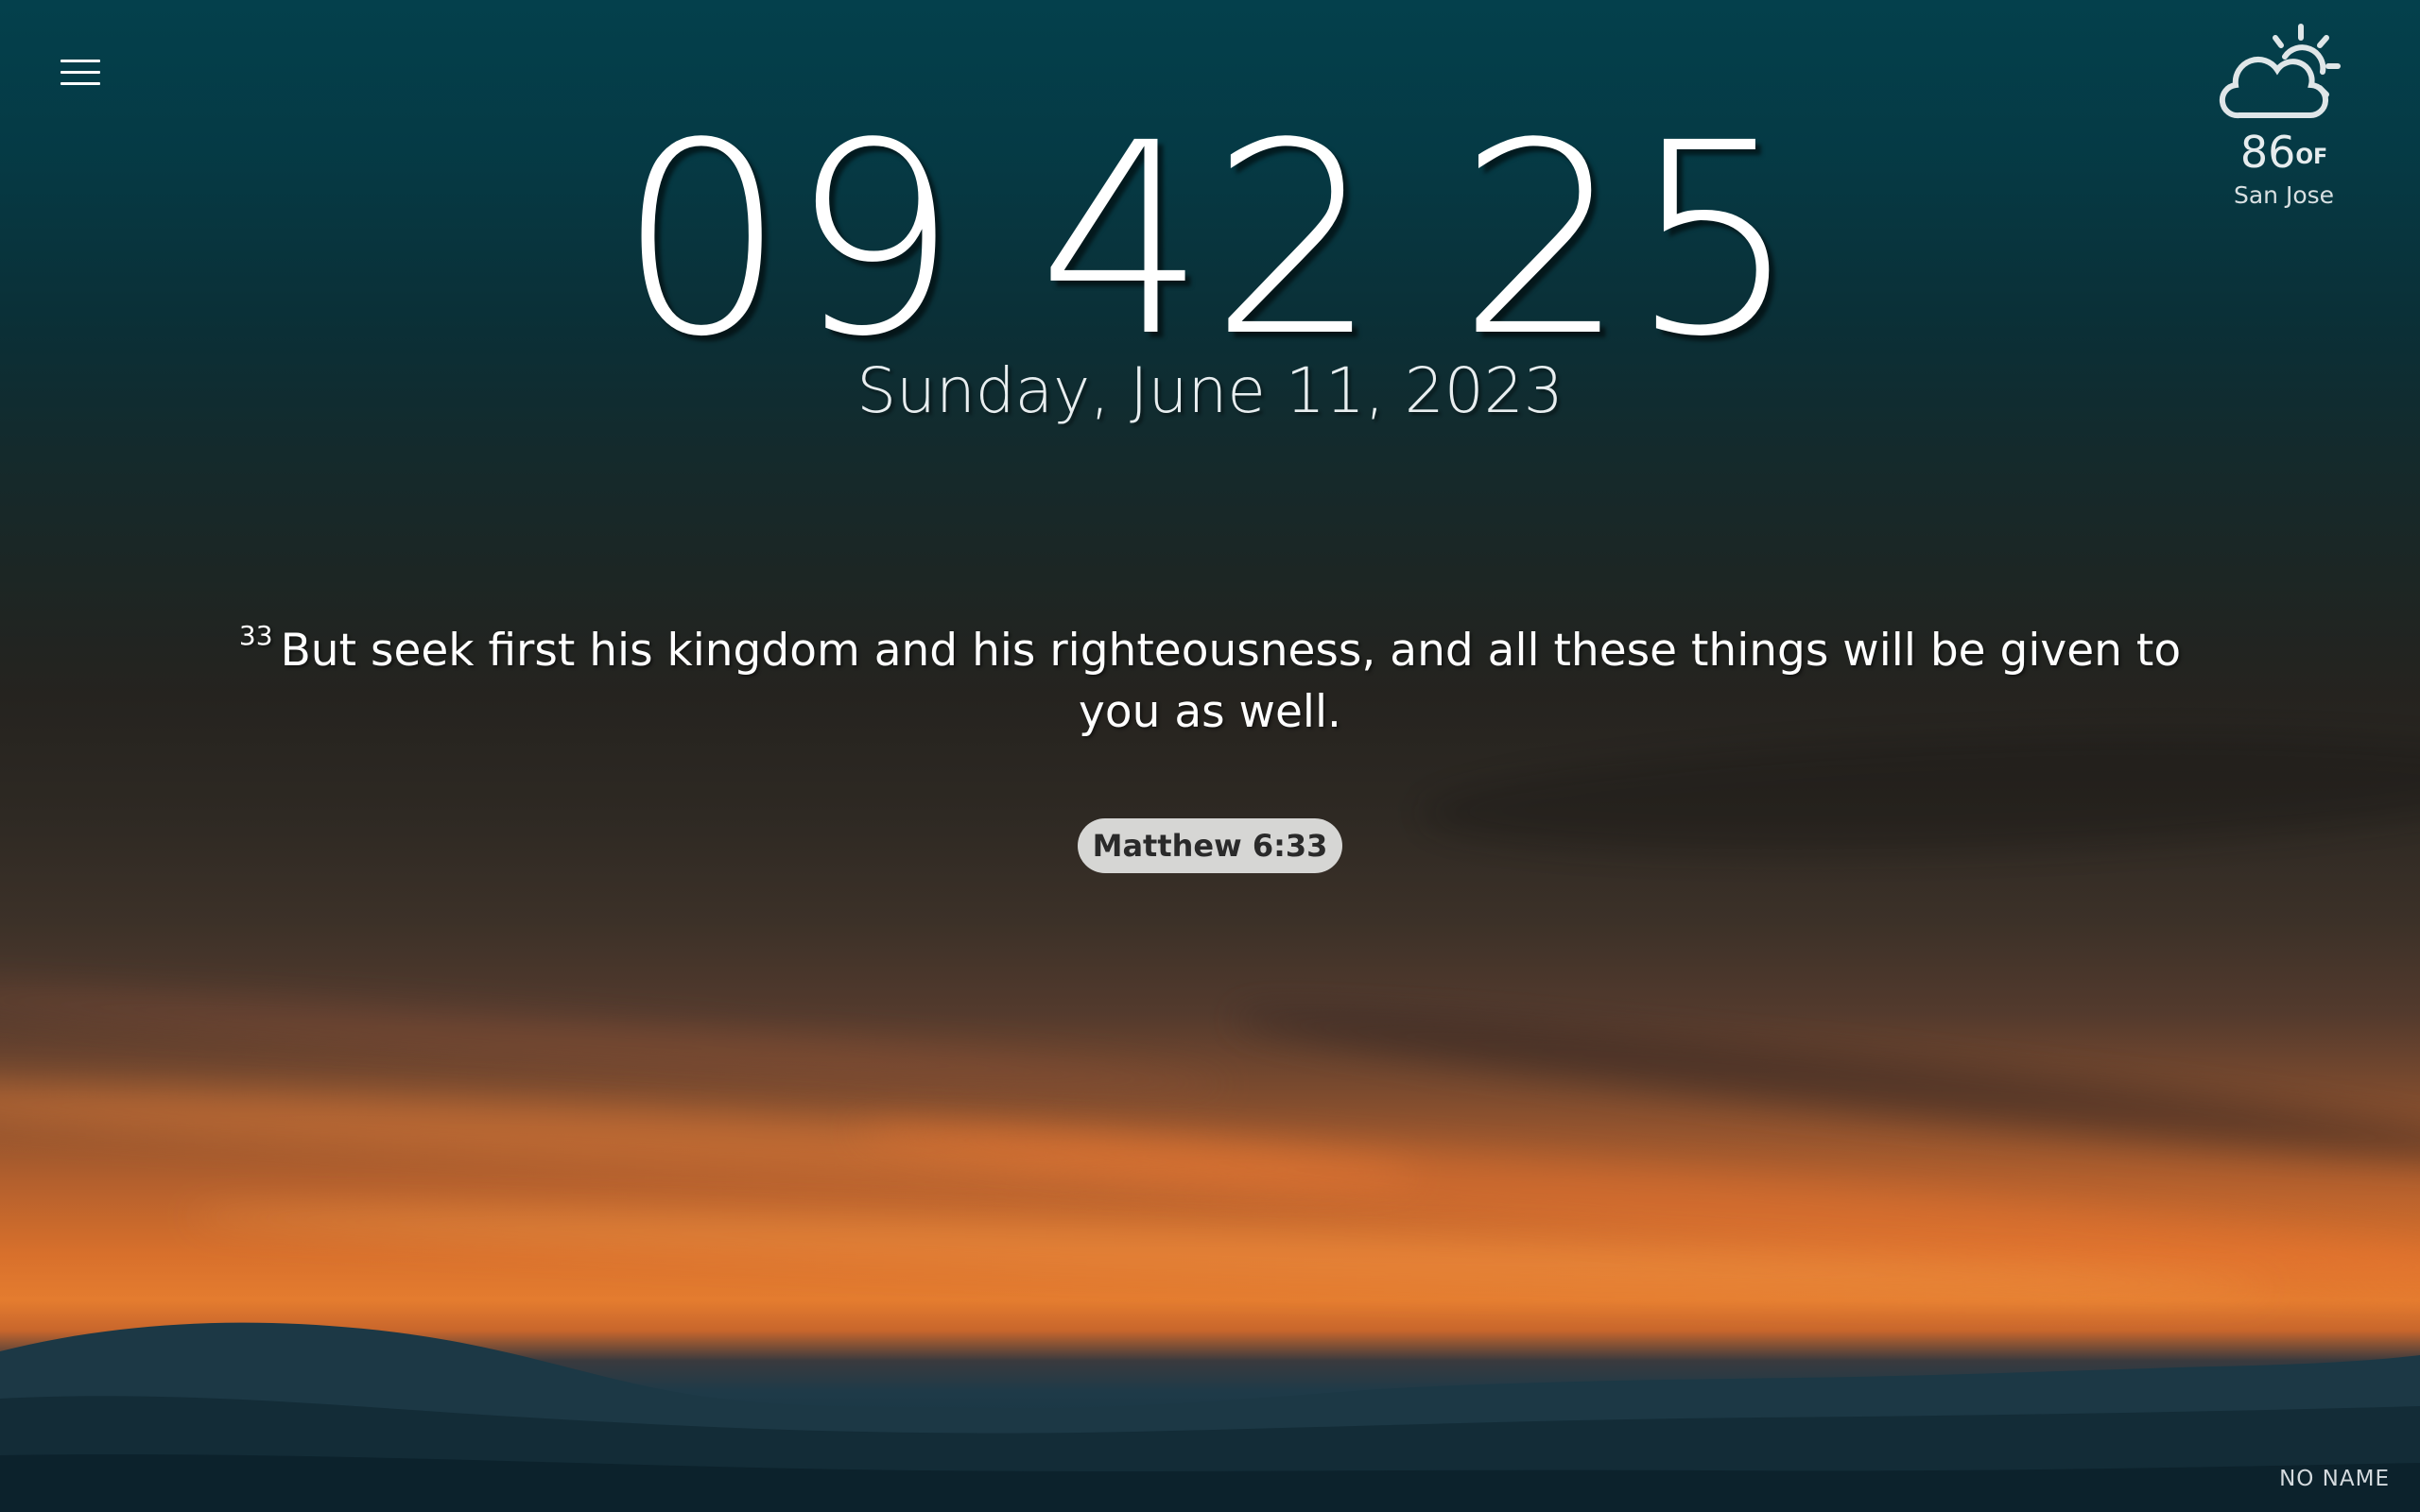  What do you see at coordinates (2284, 195) in the screenshot?
I see `weather-city: San Jose` at bounding box center [2284, 195].